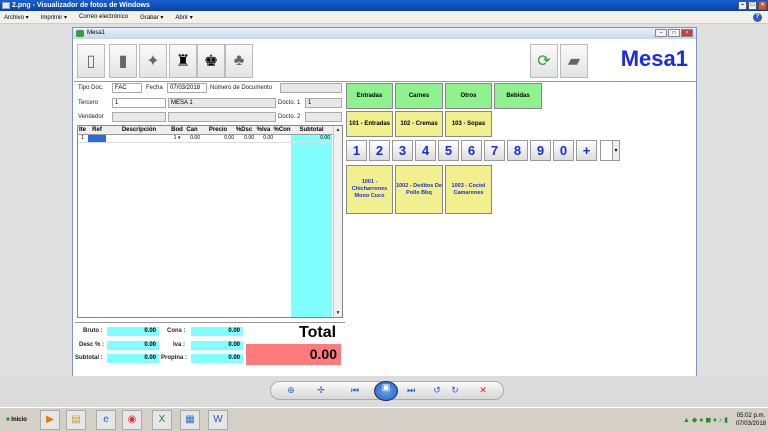 The image size is (768, 432). What do you see at coordinates (139, 103) in the screenshot?
I see `tercero-code-field: 1` at bounding box center [139, 103].